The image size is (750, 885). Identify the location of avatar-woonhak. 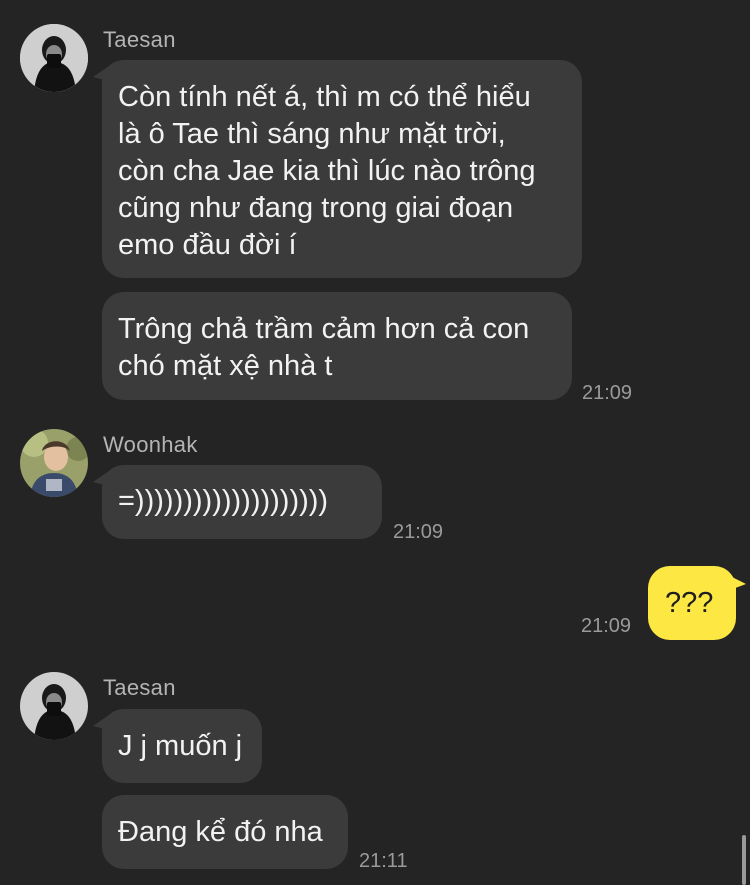
(54, 463).